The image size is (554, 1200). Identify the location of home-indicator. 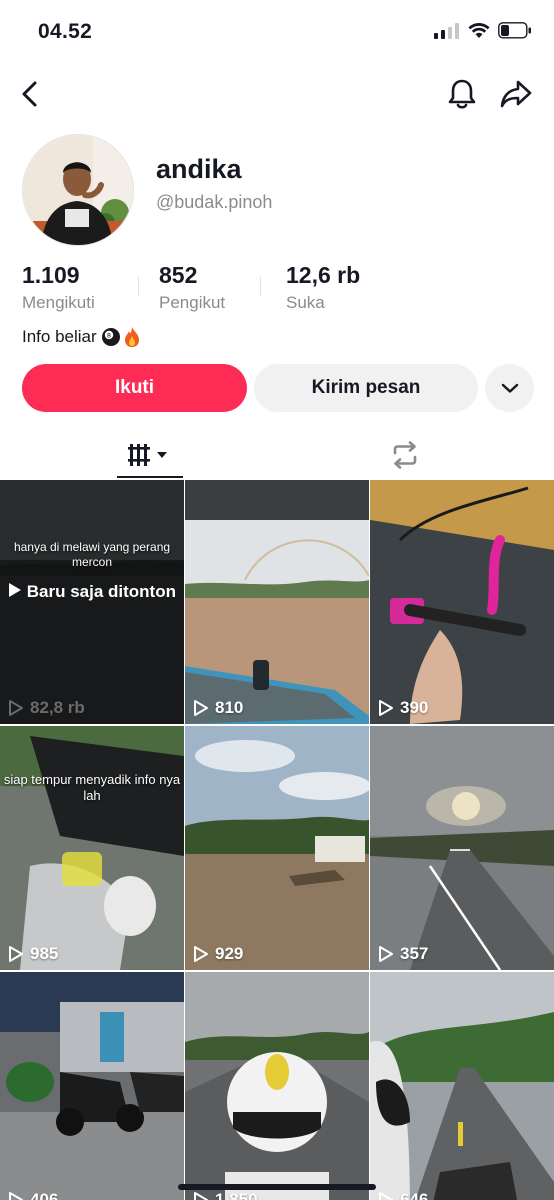
(277, 1187).